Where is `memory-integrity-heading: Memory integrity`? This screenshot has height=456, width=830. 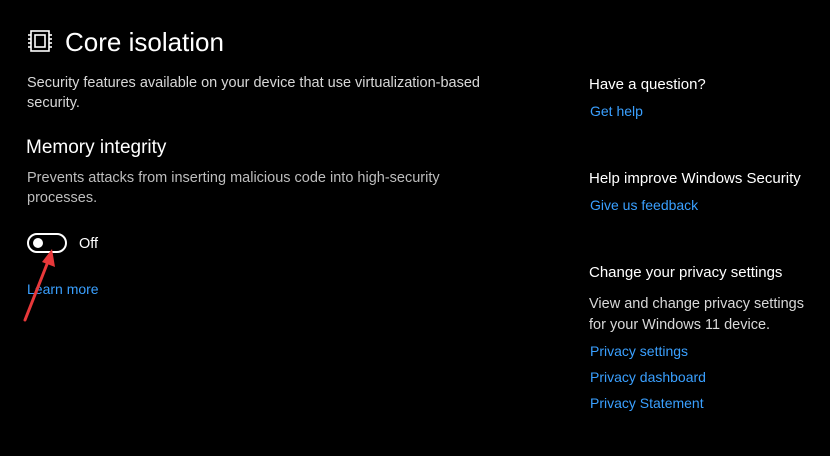 memory-integrity-heading: Memory integrity is located at coordinates (96, 147).